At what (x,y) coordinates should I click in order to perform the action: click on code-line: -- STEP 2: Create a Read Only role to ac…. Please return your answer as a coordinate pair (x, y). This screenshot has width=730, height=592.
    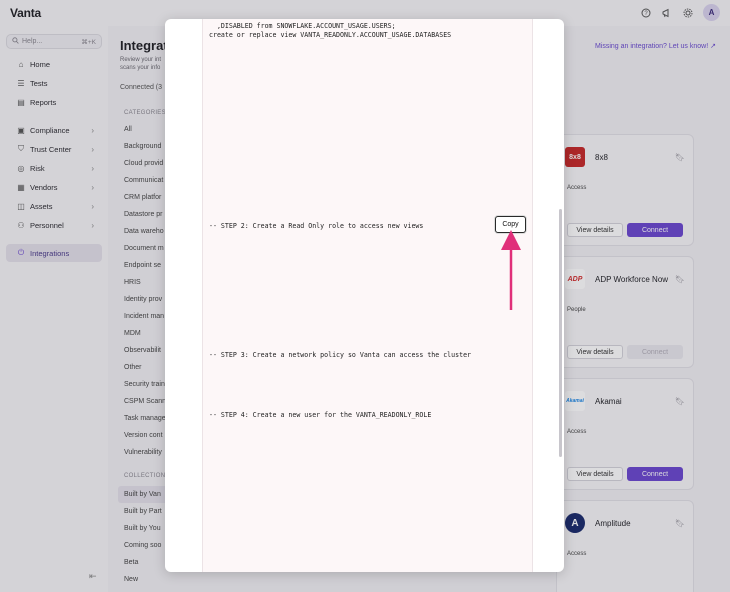
    Looking at the image, I should click on (316, 226).